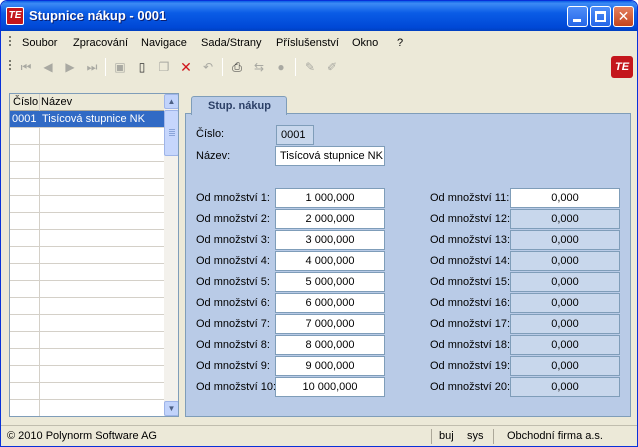  I want to click on quantity-label: Od množství 18:, so click(470, 345).